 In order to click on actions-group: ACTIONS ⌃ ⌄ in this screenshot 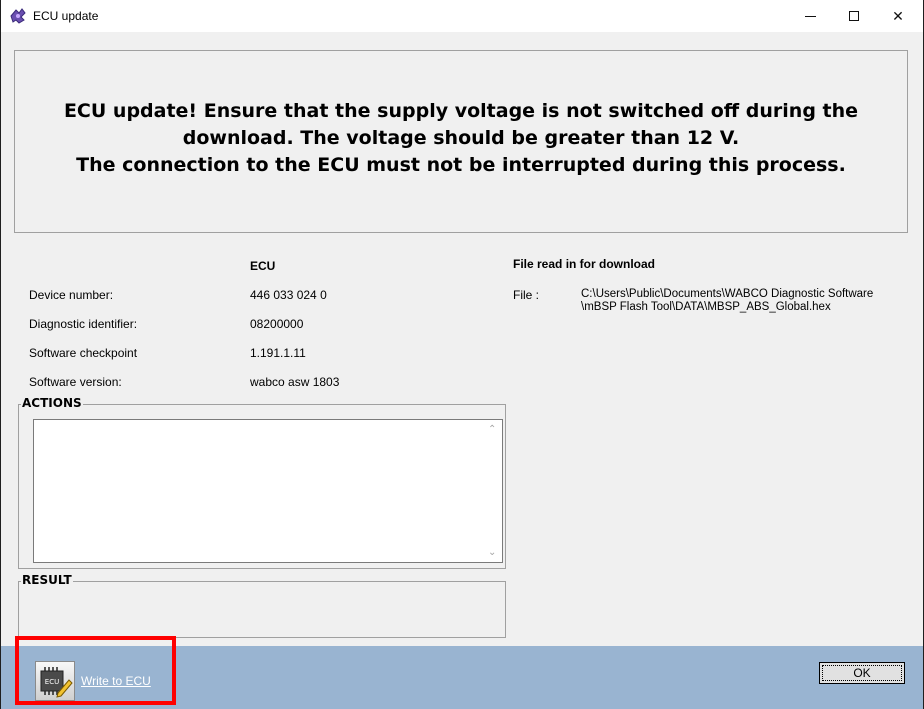, I will do `click(262, 482)`.